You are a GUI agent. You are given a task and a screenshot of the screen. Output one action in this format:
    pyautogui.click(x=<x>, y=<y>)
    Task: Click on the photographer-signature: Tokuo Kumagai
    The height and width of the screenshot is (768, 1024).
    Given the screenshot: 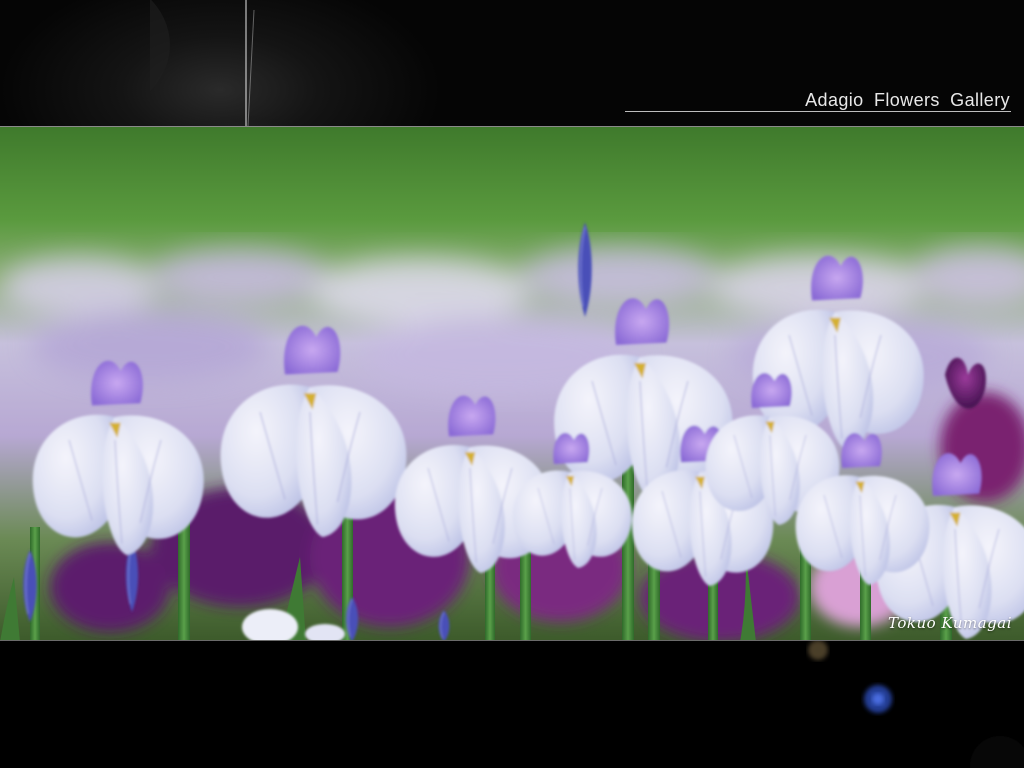 What is the action you would take?
    pyautogui.click(x=950, y=623)
    